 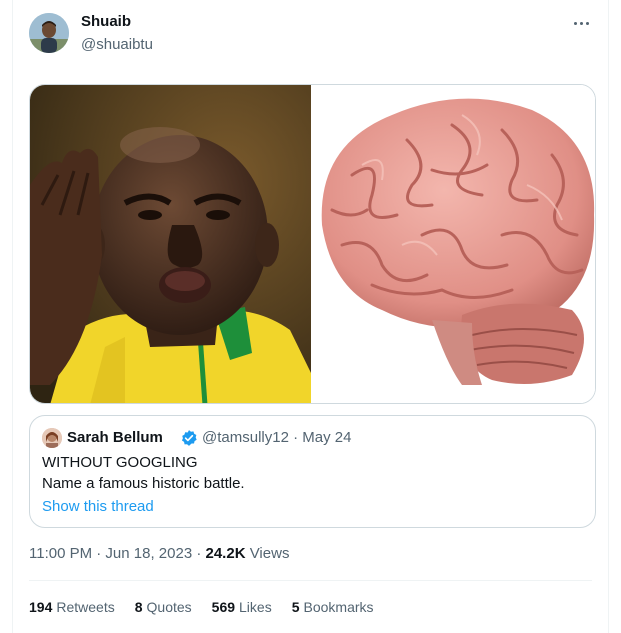 I want to click on quotes-label: Quotes, so click(x=169, y=607).